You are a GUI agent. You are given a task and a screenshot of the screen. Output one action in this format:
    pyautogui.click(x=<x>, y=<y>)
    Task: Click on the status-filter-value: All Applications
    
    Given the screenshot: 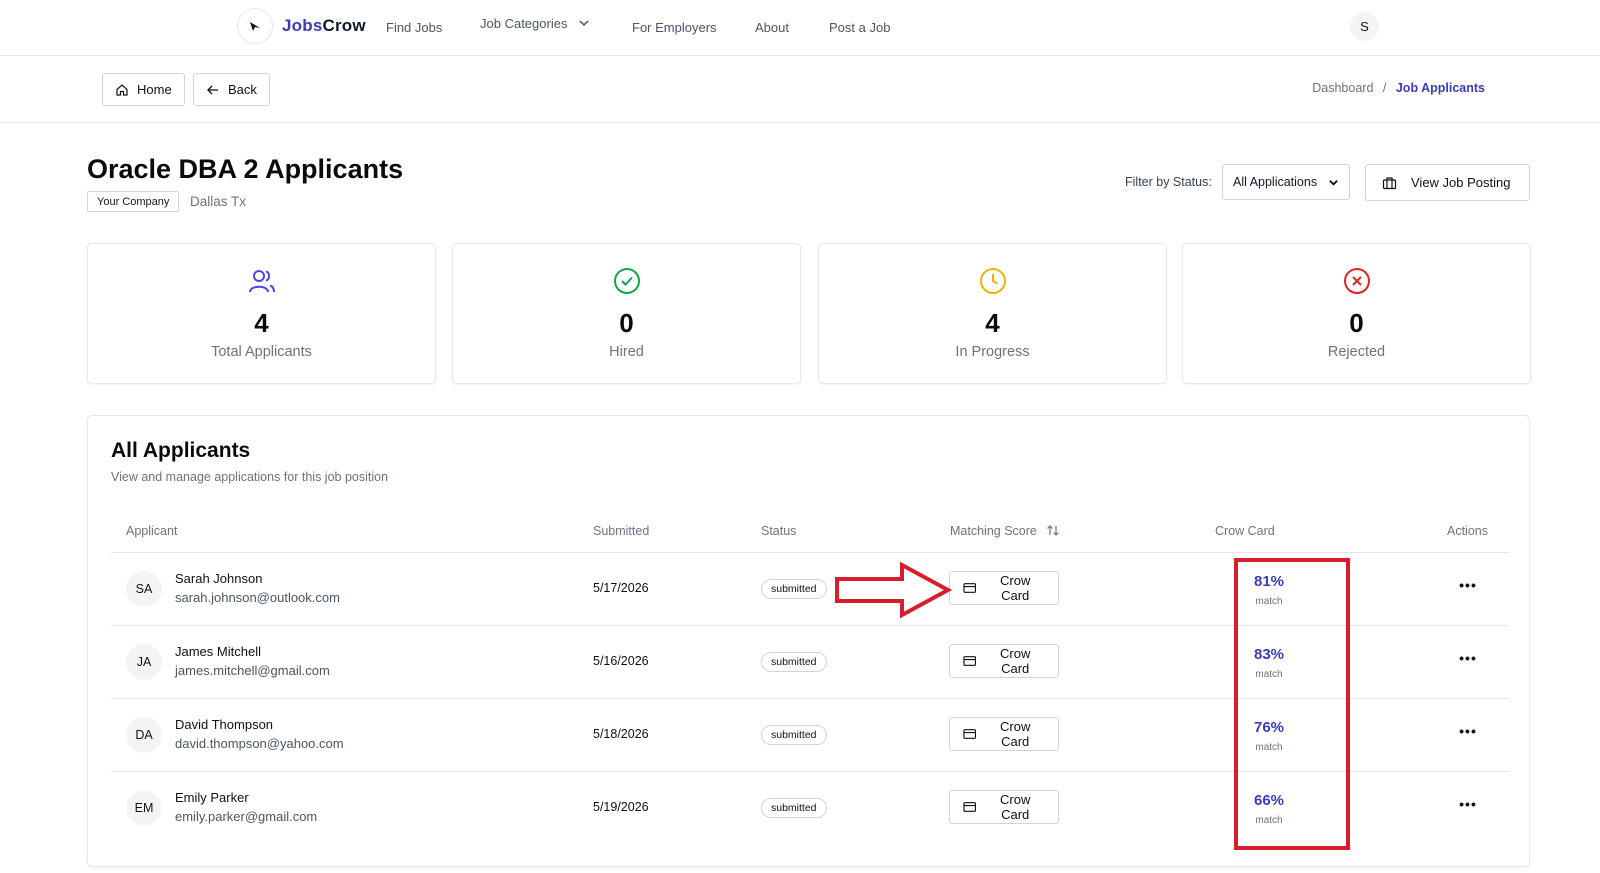 What is the action you would take?
    pyautogui.click(x=1275, y=182)
    